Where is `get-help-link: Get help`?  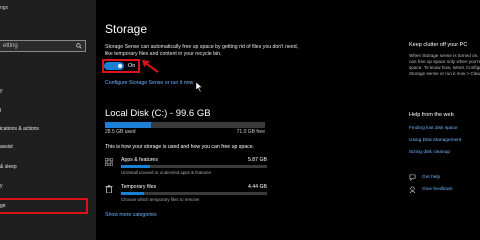
get-help-link: Get help is located at coordinates (431, 177).